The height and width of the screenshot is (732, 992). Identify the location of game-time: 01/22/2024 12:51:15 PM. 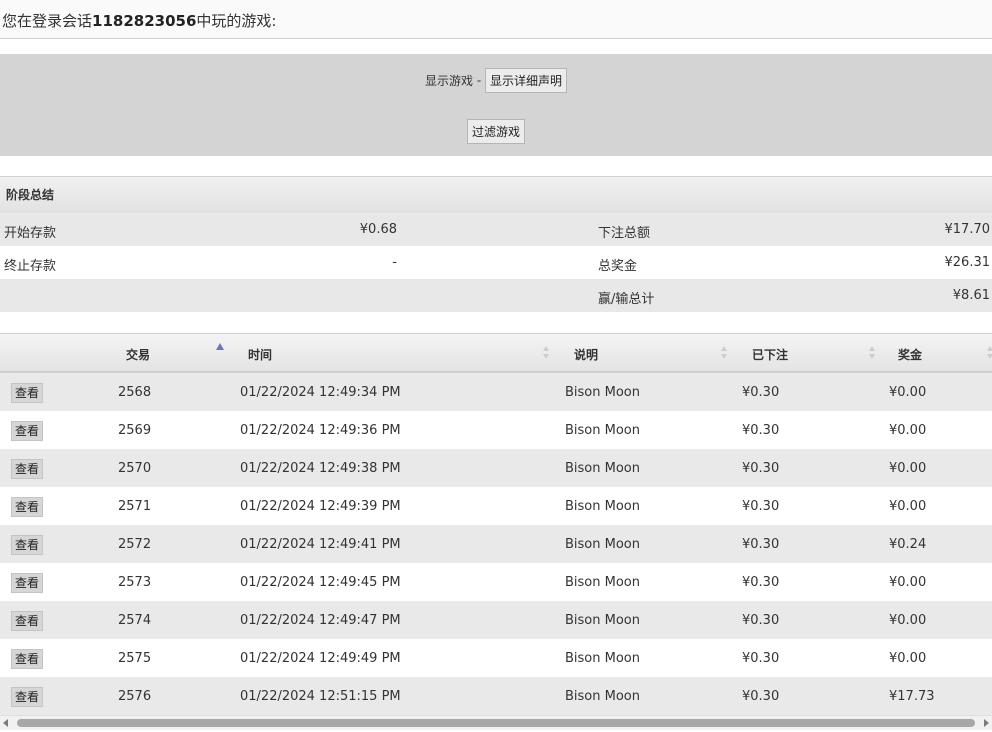
(320, 696).